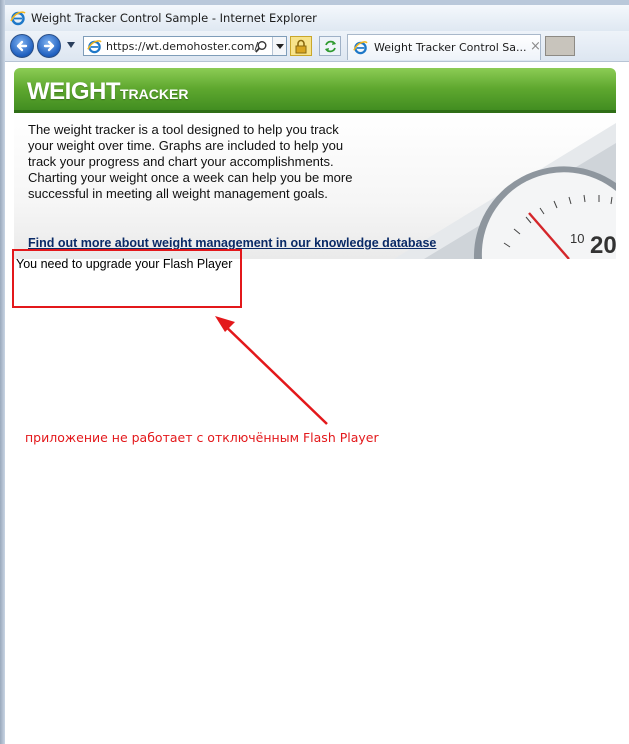 Image resolution: width=629 pixels, height=744 pixels. I want to click on weight-tracker-logo: WEIGHTTRACKER, so click(107, 92).